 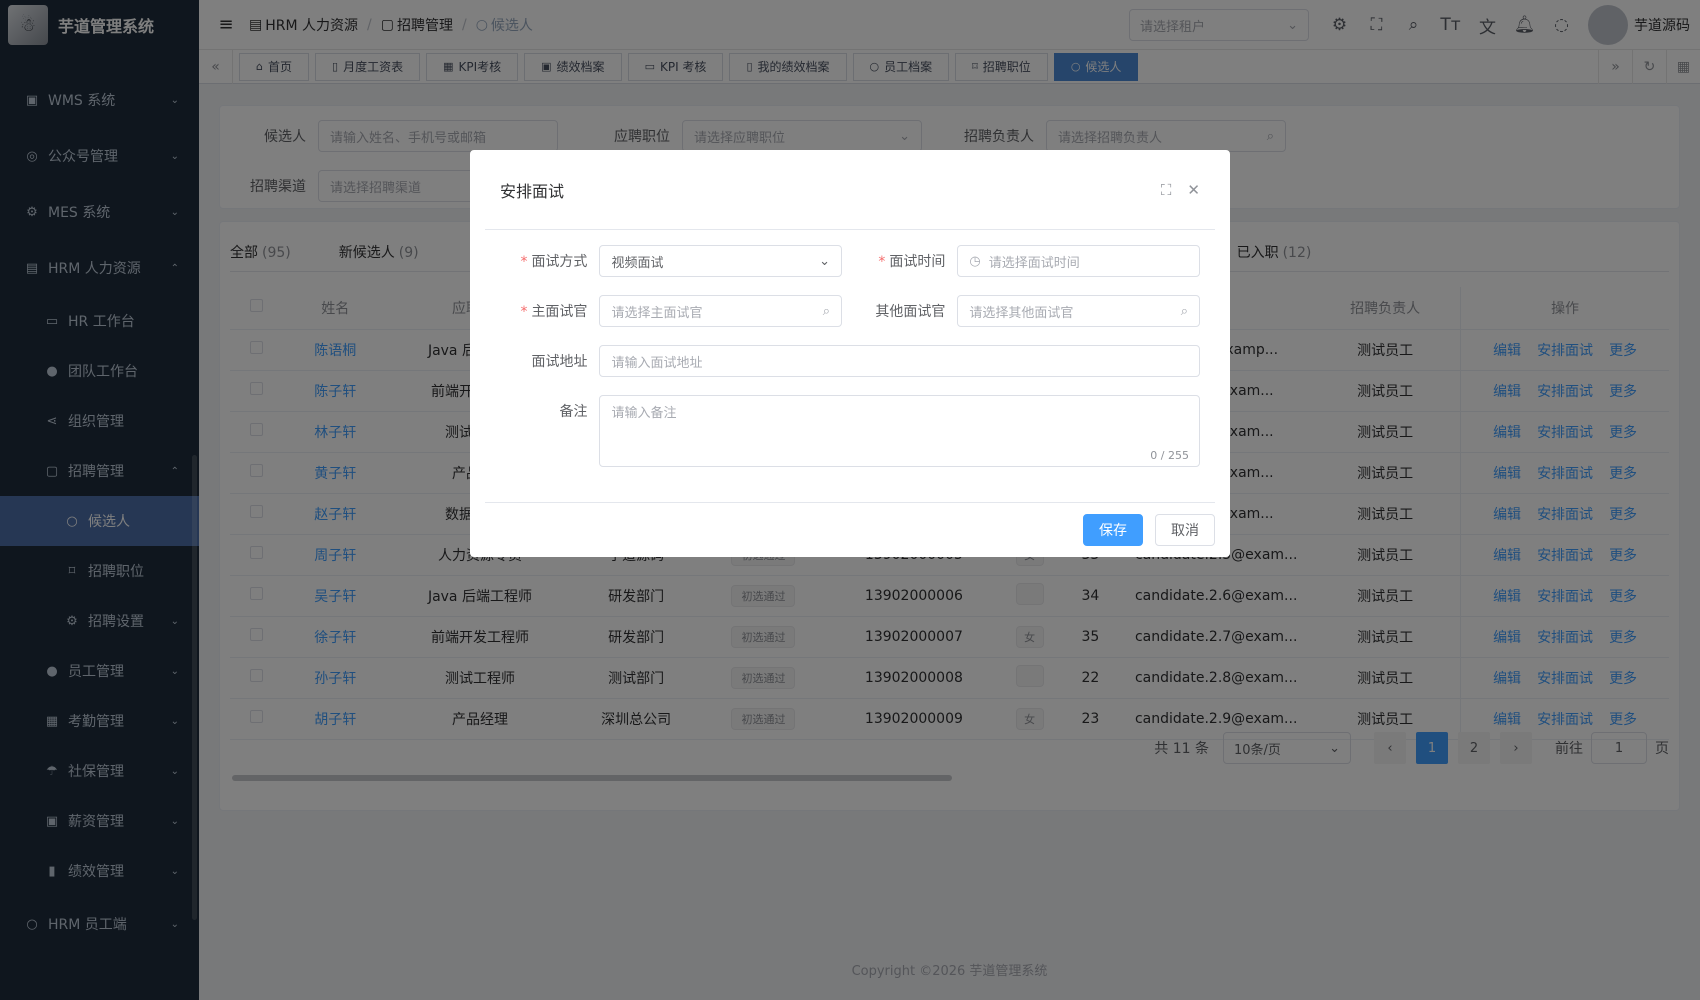 I want to click on dialog-title: 安排面试, so click(x=532, y=191).